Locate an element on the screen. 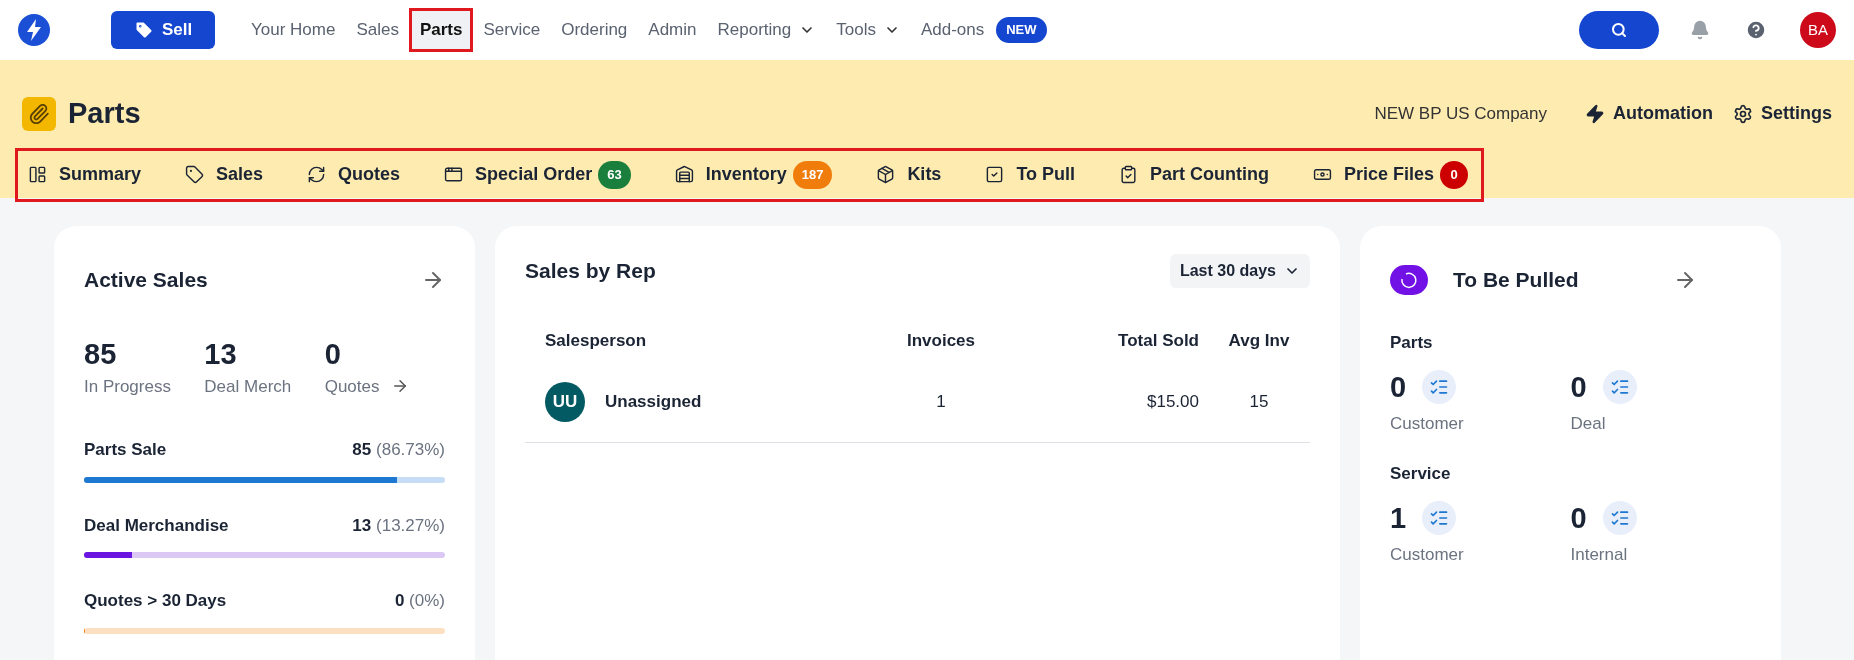 Image resolution: width=1854 pixels, height=660 pixels. gear-icon is located at coordinates (1743, 113).